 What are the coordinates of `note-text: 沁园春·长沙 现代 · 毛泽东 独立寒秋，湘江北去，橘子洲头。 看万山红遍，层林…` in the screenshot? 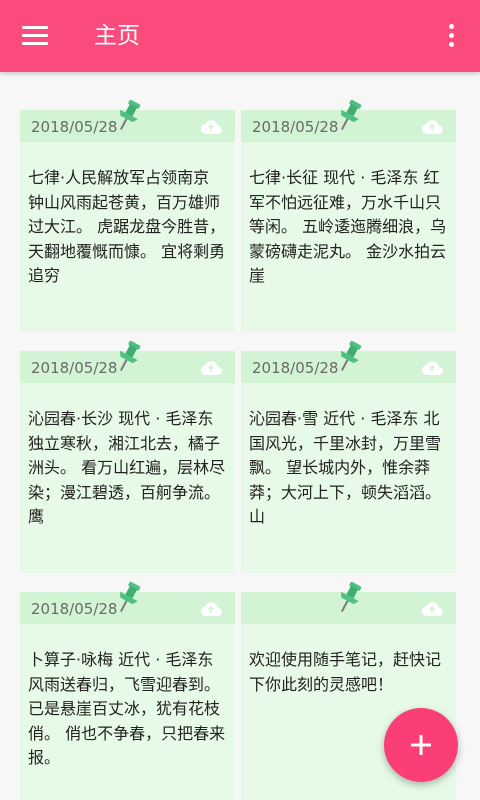 It's located at (127, 467).